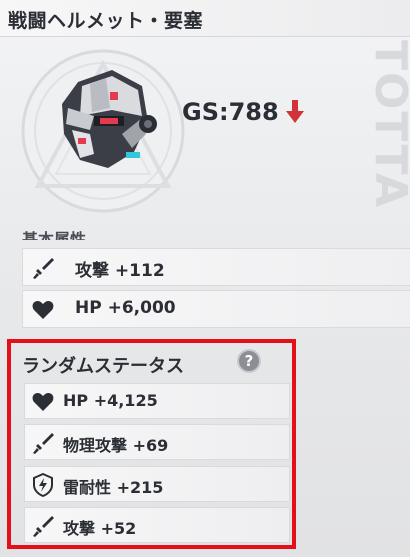  I want to click on item-name: 戦闘ヘルメット・要塞, so click(106, 21).